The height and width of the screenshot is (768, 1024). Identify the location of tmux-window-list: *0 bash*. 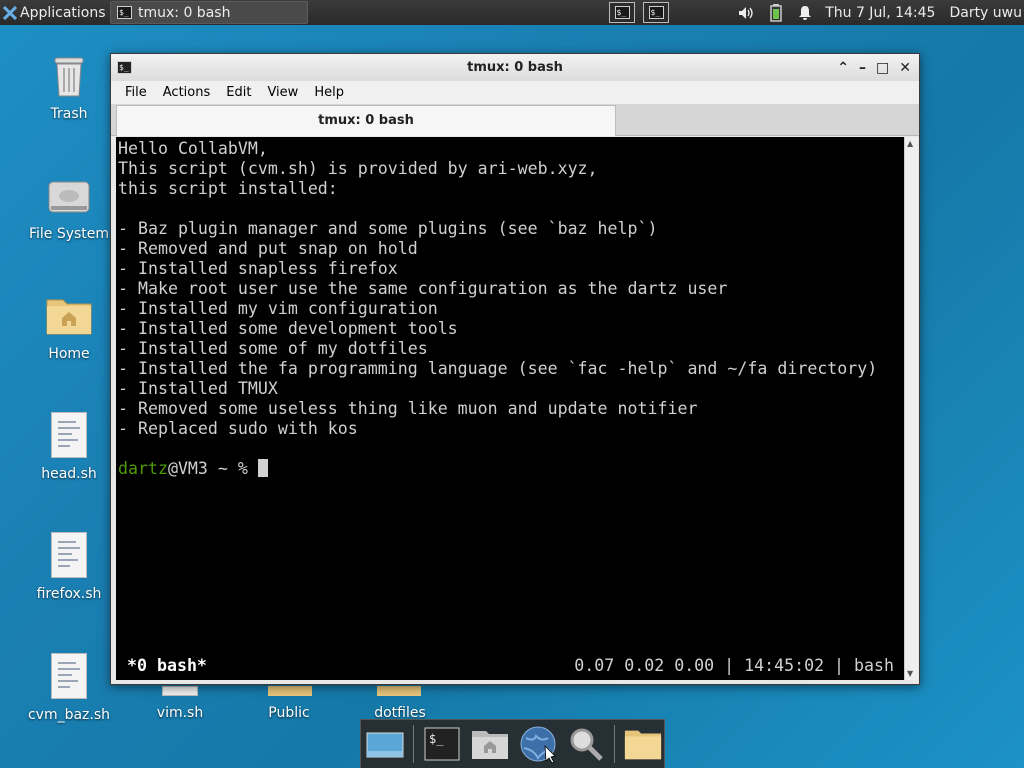
(167, 666).